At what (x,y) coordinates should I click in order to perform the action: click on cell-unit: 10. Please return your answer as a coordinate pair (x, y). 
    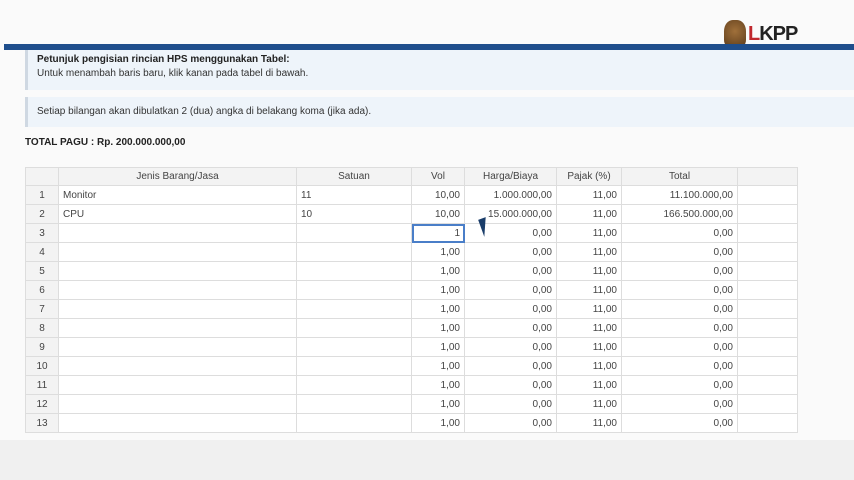
    Looking at the image, I should click on (354, 214).